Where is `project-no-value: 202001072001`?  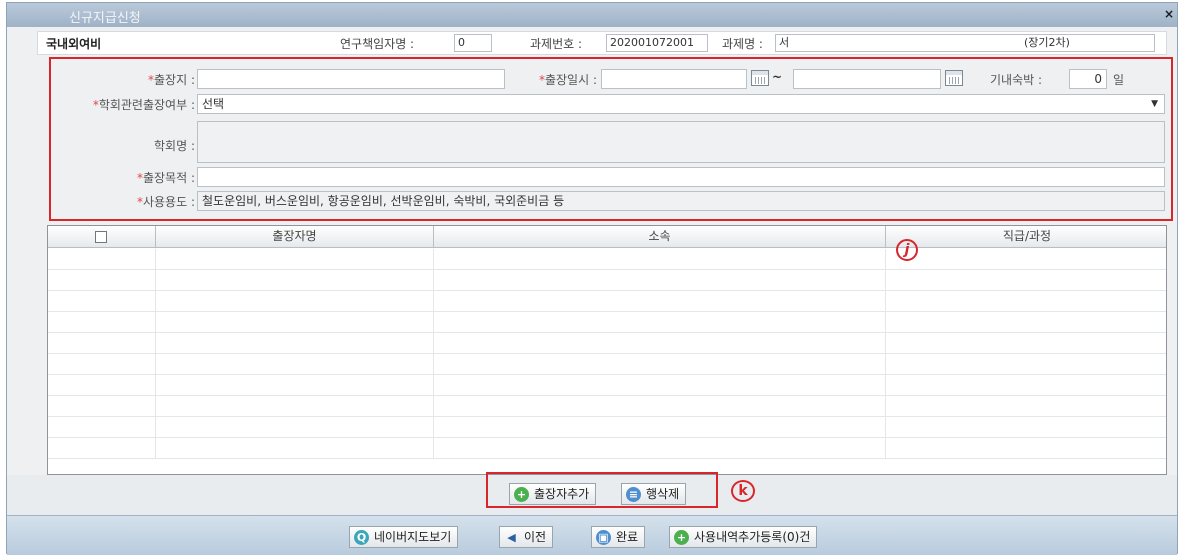
project-no-value: 202001072001 is located at coordinates (657, 43).